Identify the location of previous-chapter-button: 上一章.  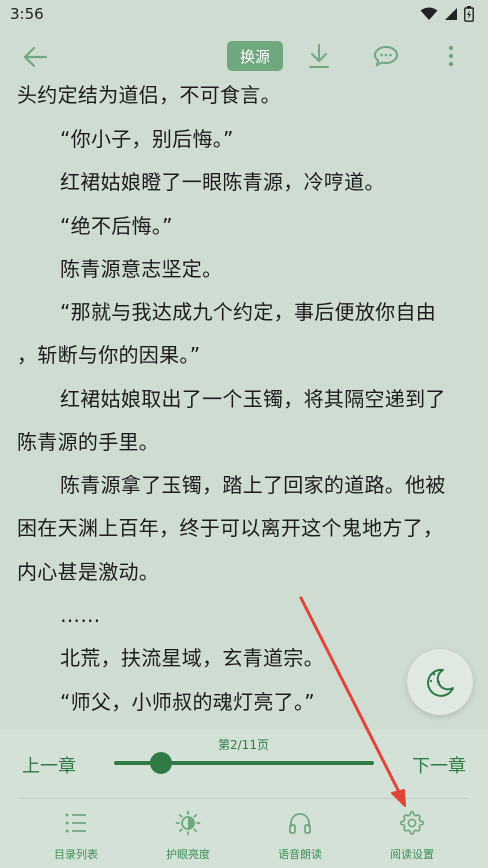
(49, 765).